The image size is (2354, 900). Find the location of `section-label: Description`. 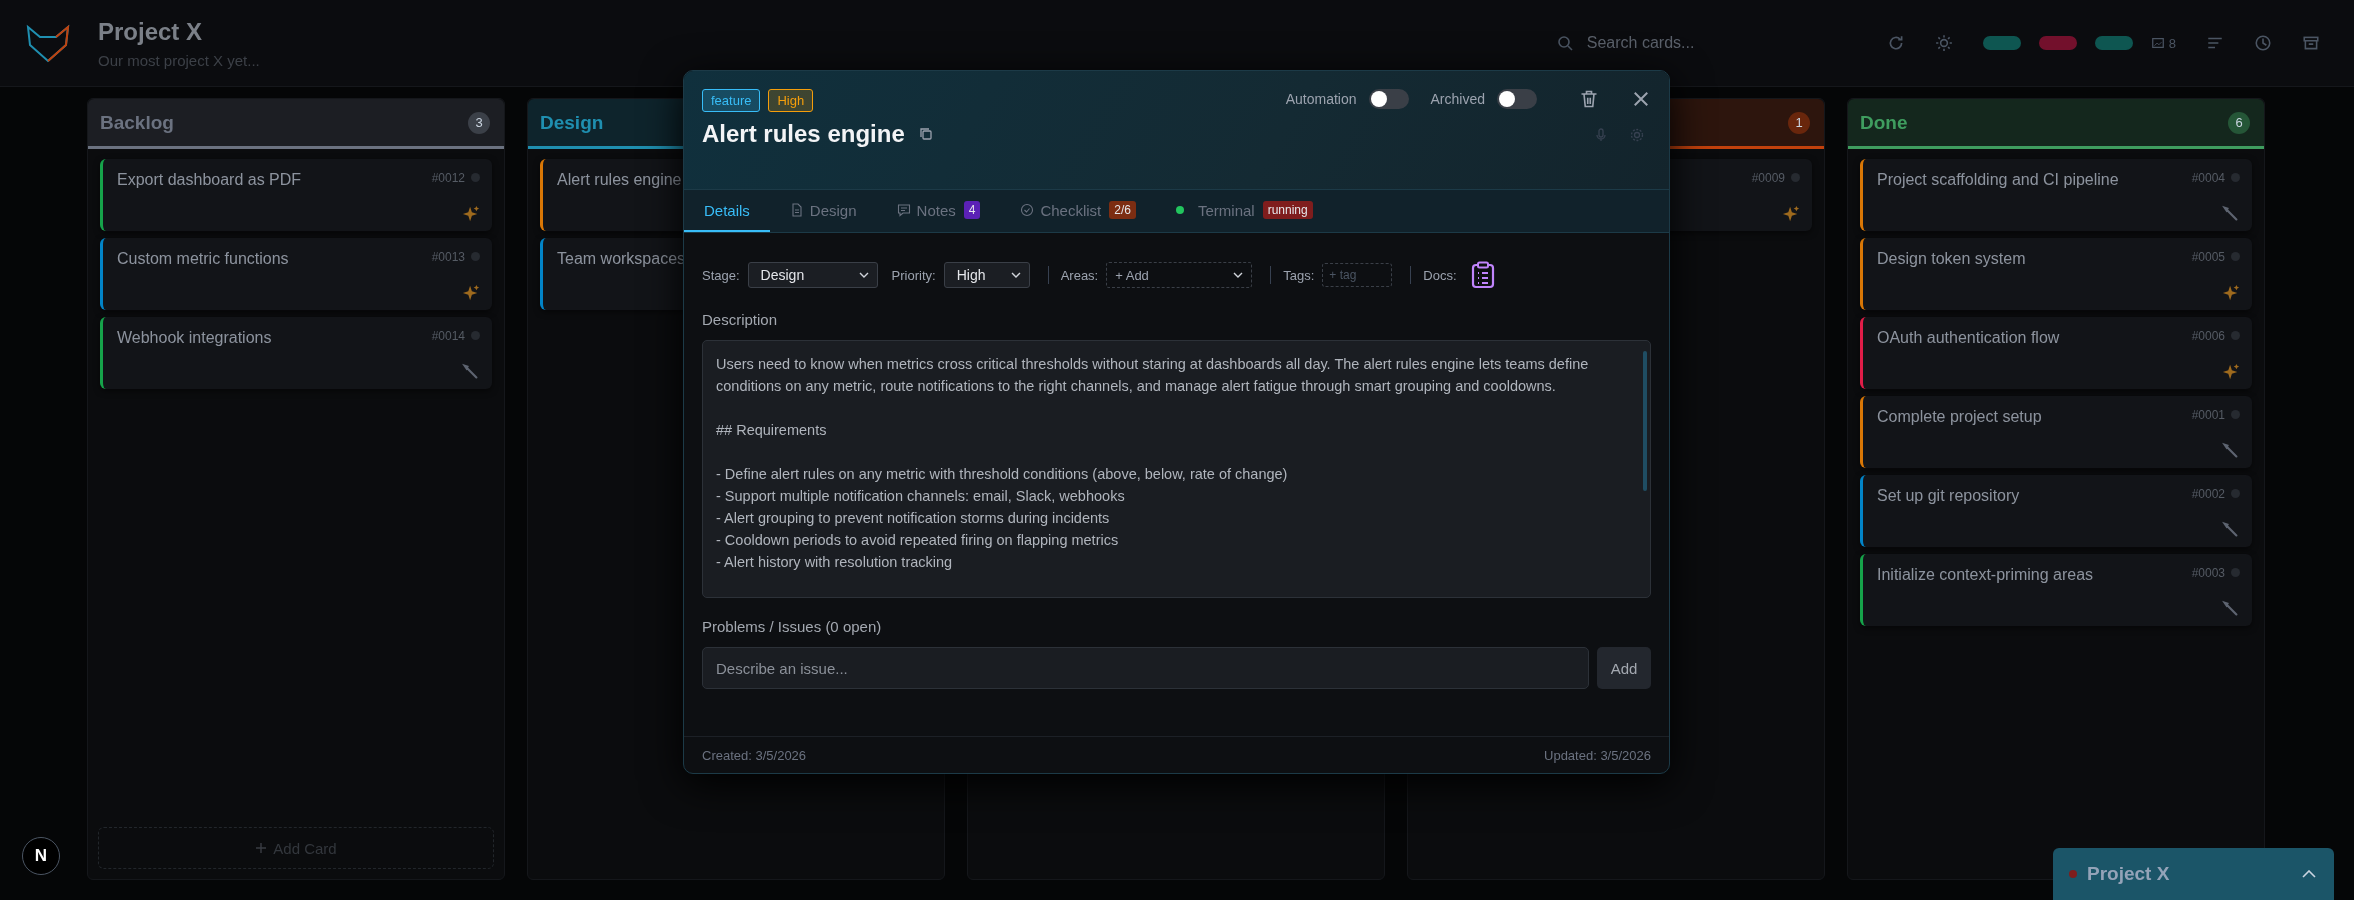

section-label: Description is located at coordinates (740, 319).